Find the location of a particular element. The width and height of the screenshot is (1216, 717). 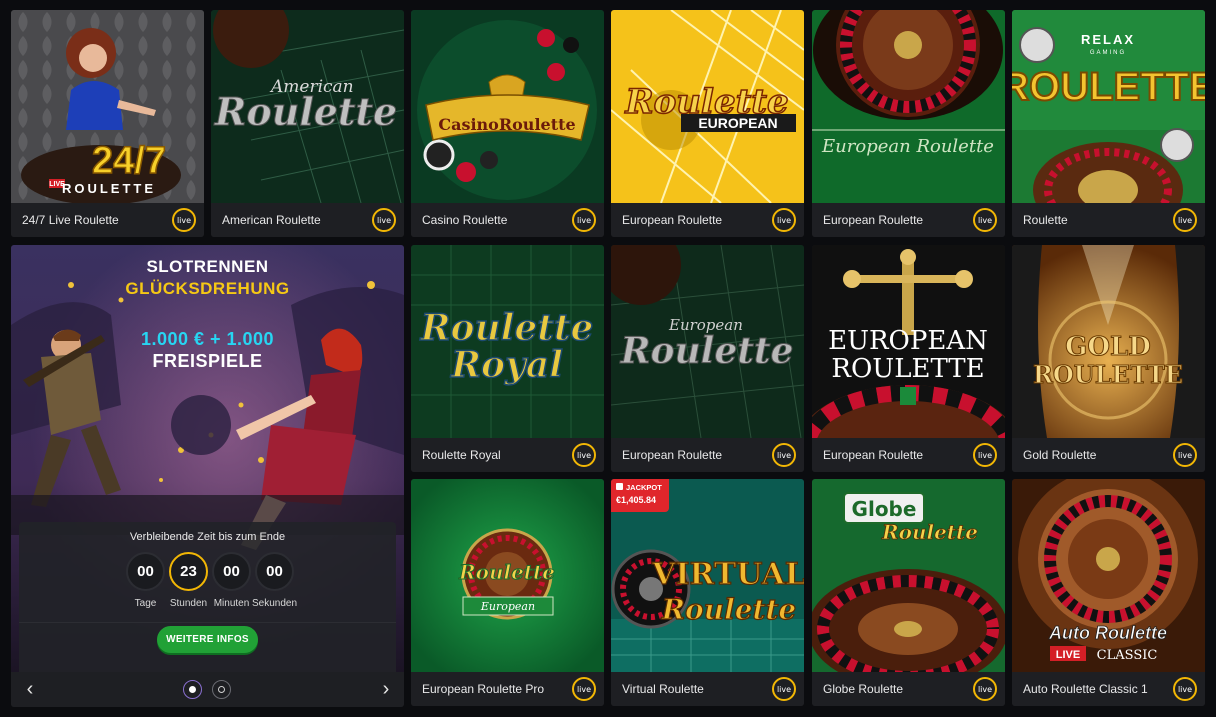

carousel-nav: ‹ › is located at coordinates (207, 689).